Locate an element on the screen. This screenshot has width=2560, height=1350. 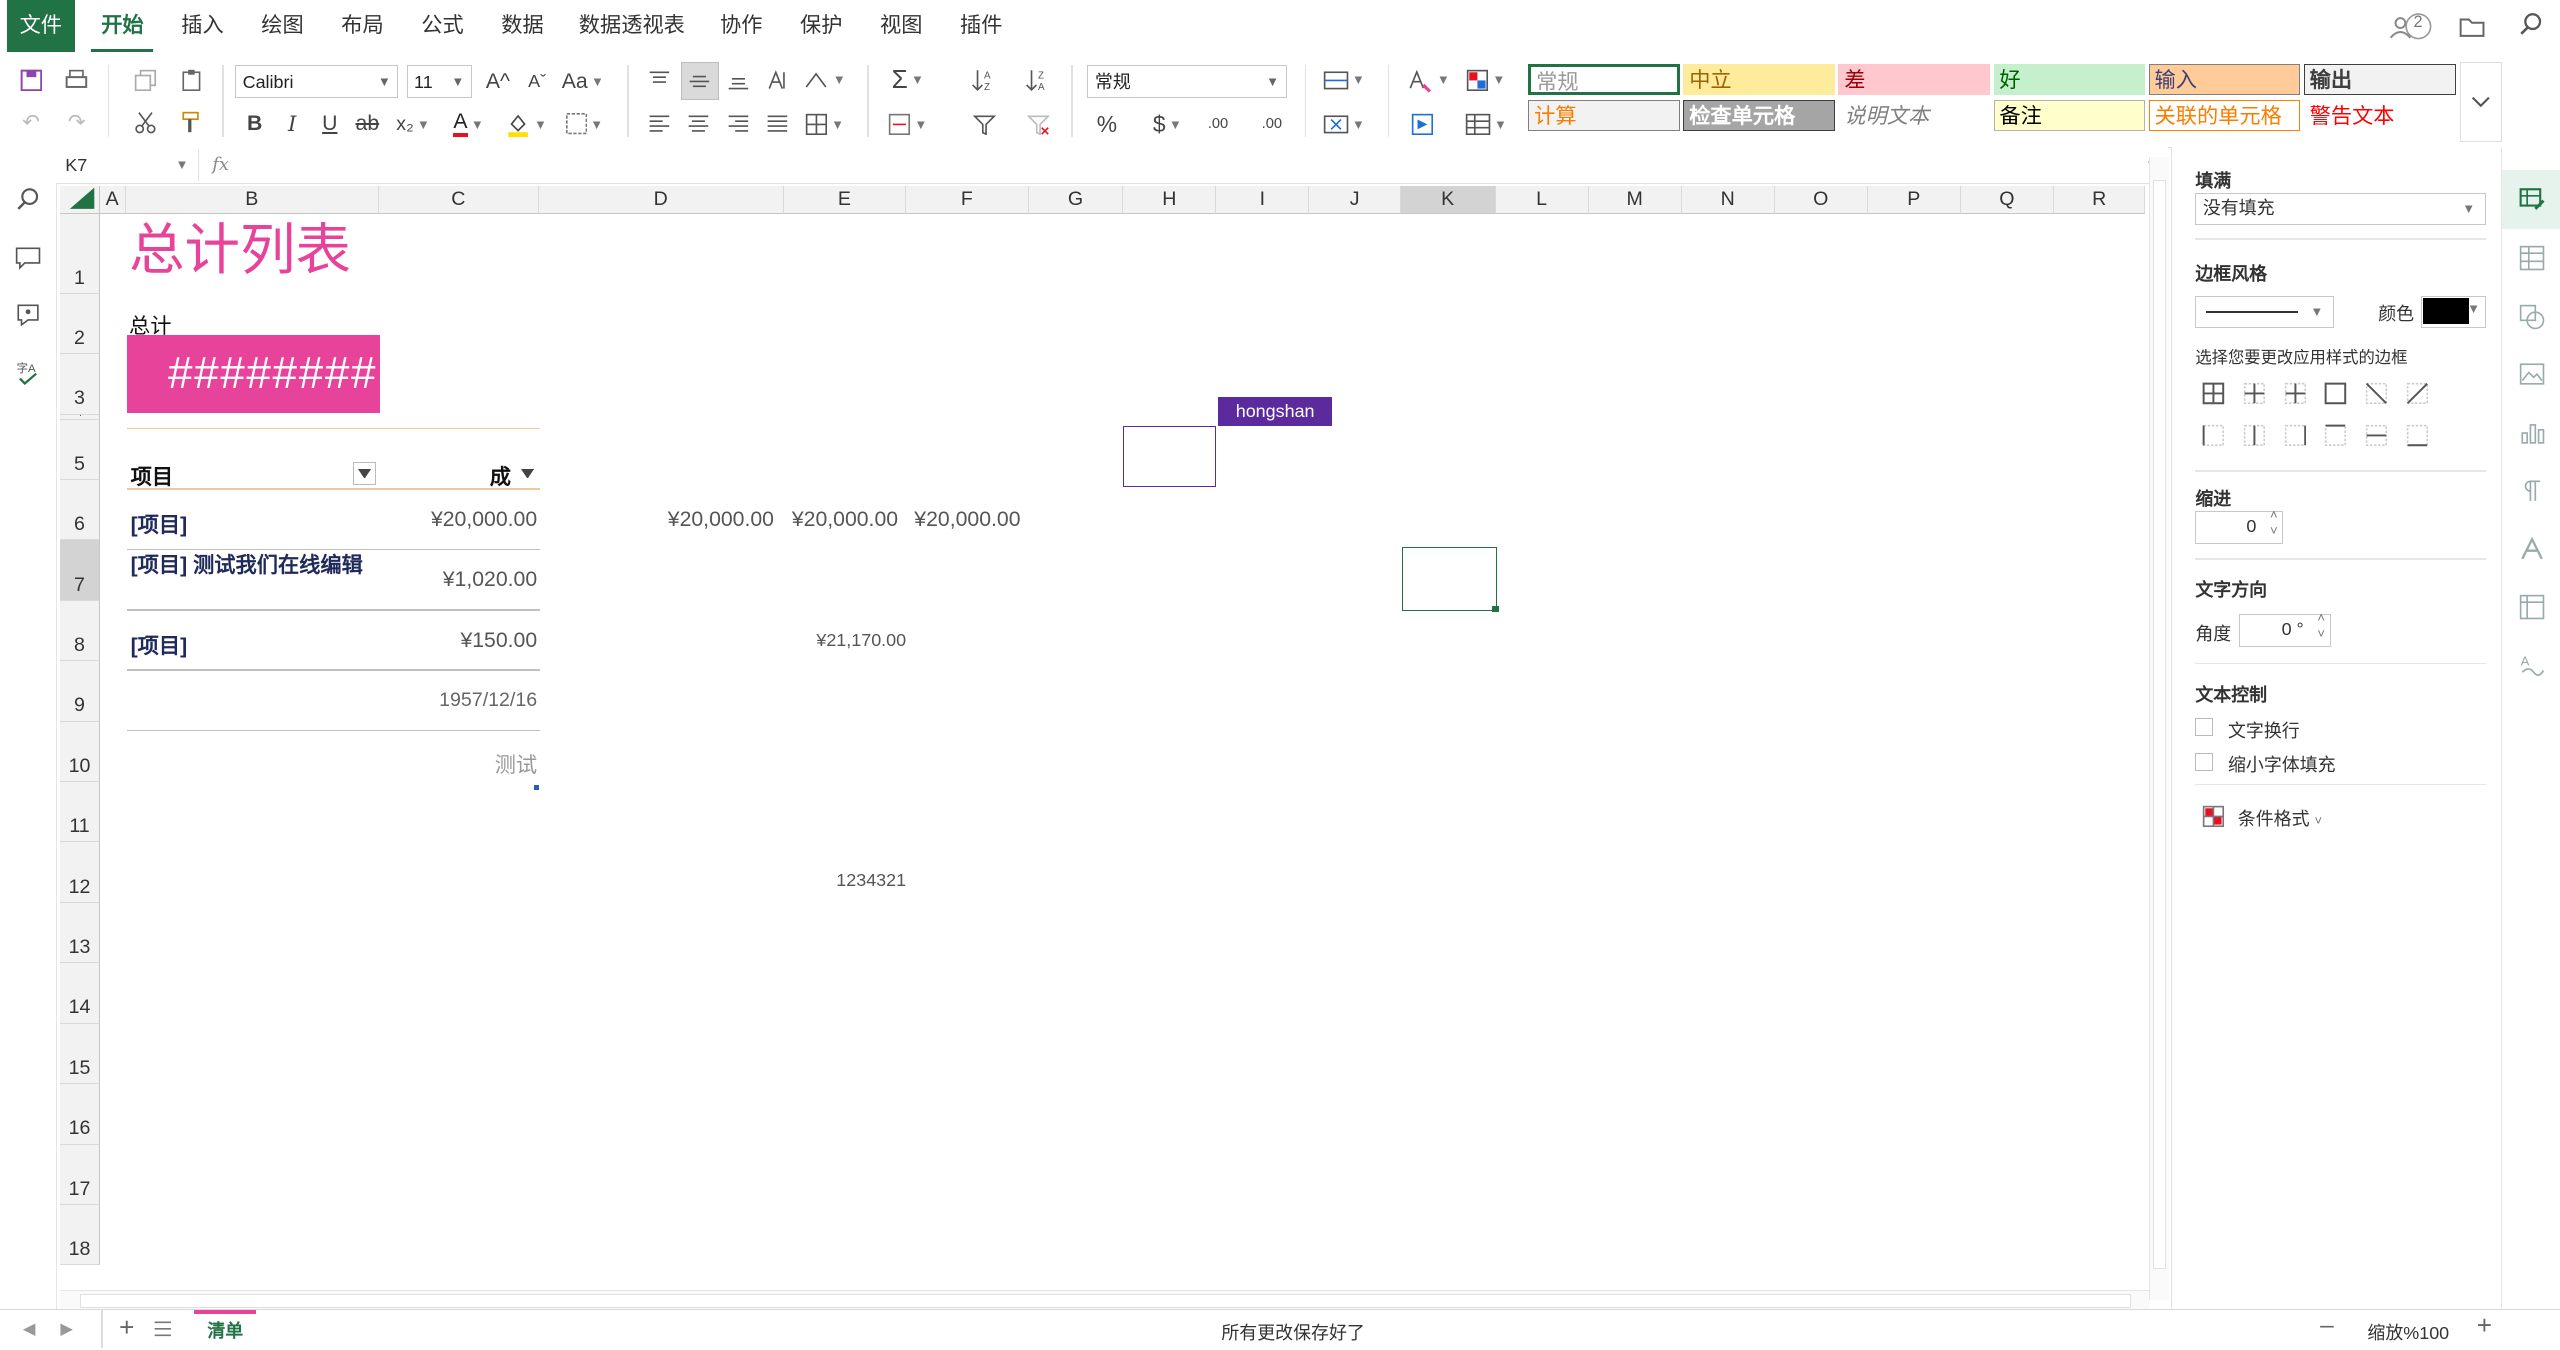
shrink-font-button: Aˇ is located at coordinates (537, 82).